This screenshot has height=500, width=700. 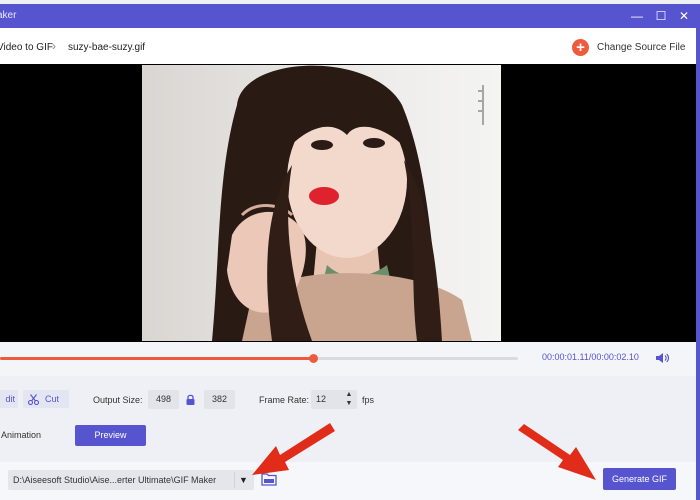 What do you see at coordinates (639, 479) in the screenshot?
I see `generate-gif-button: Generate GIF` at bounding box center [639, 479].